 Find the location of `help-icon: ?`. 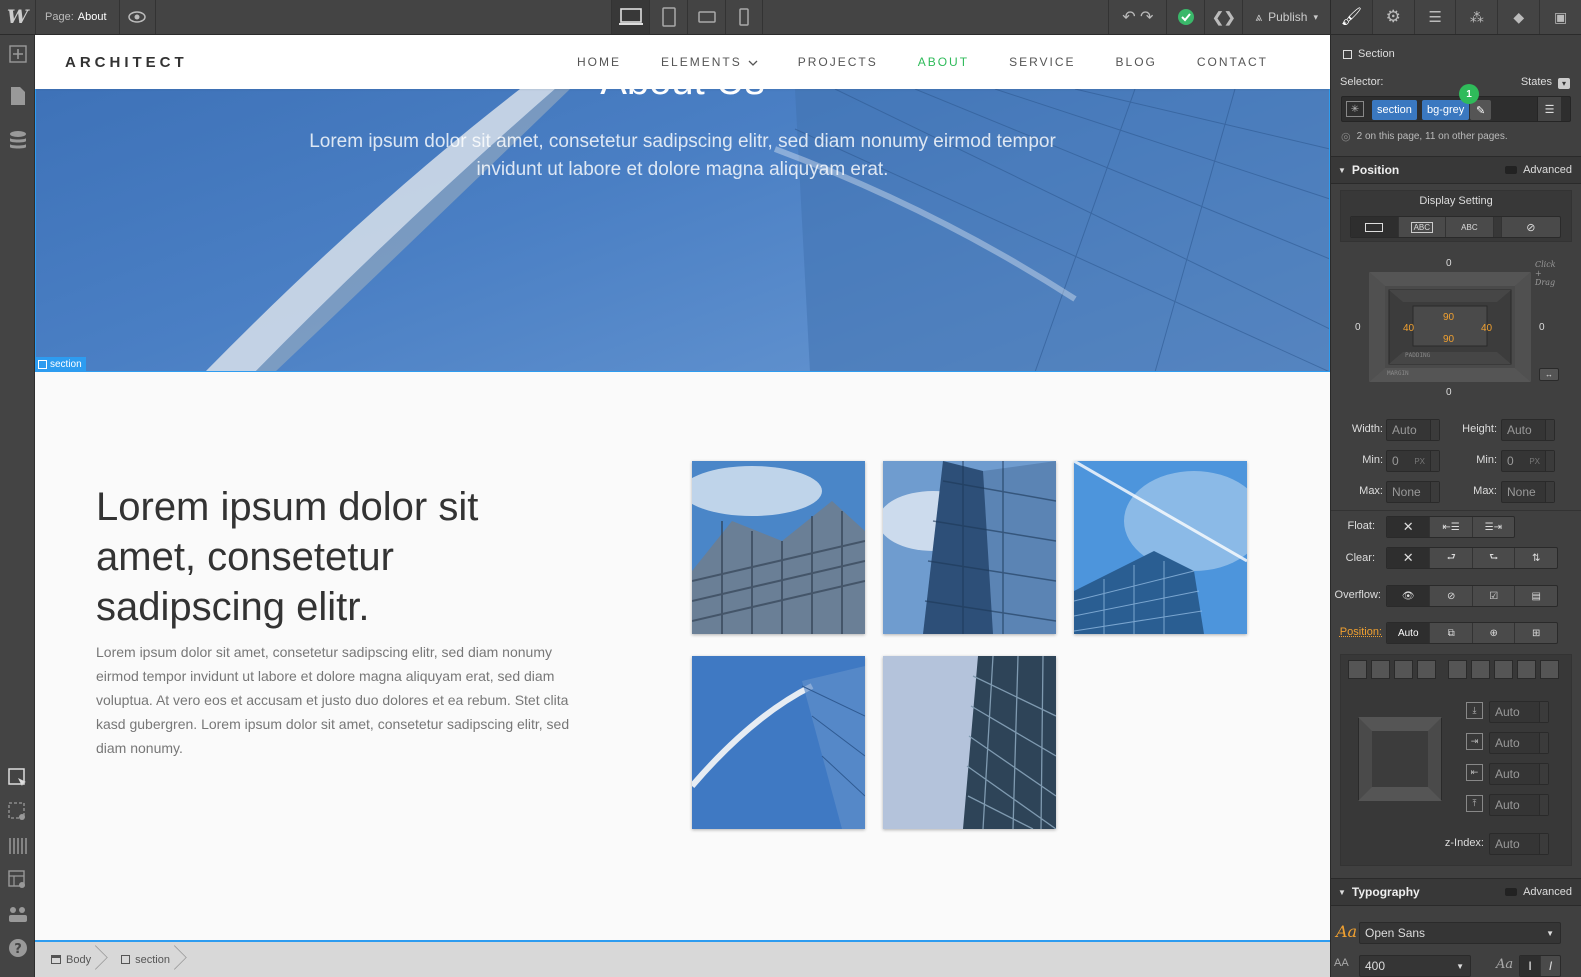

help-icon: ? is located at coordinates (17, 948).